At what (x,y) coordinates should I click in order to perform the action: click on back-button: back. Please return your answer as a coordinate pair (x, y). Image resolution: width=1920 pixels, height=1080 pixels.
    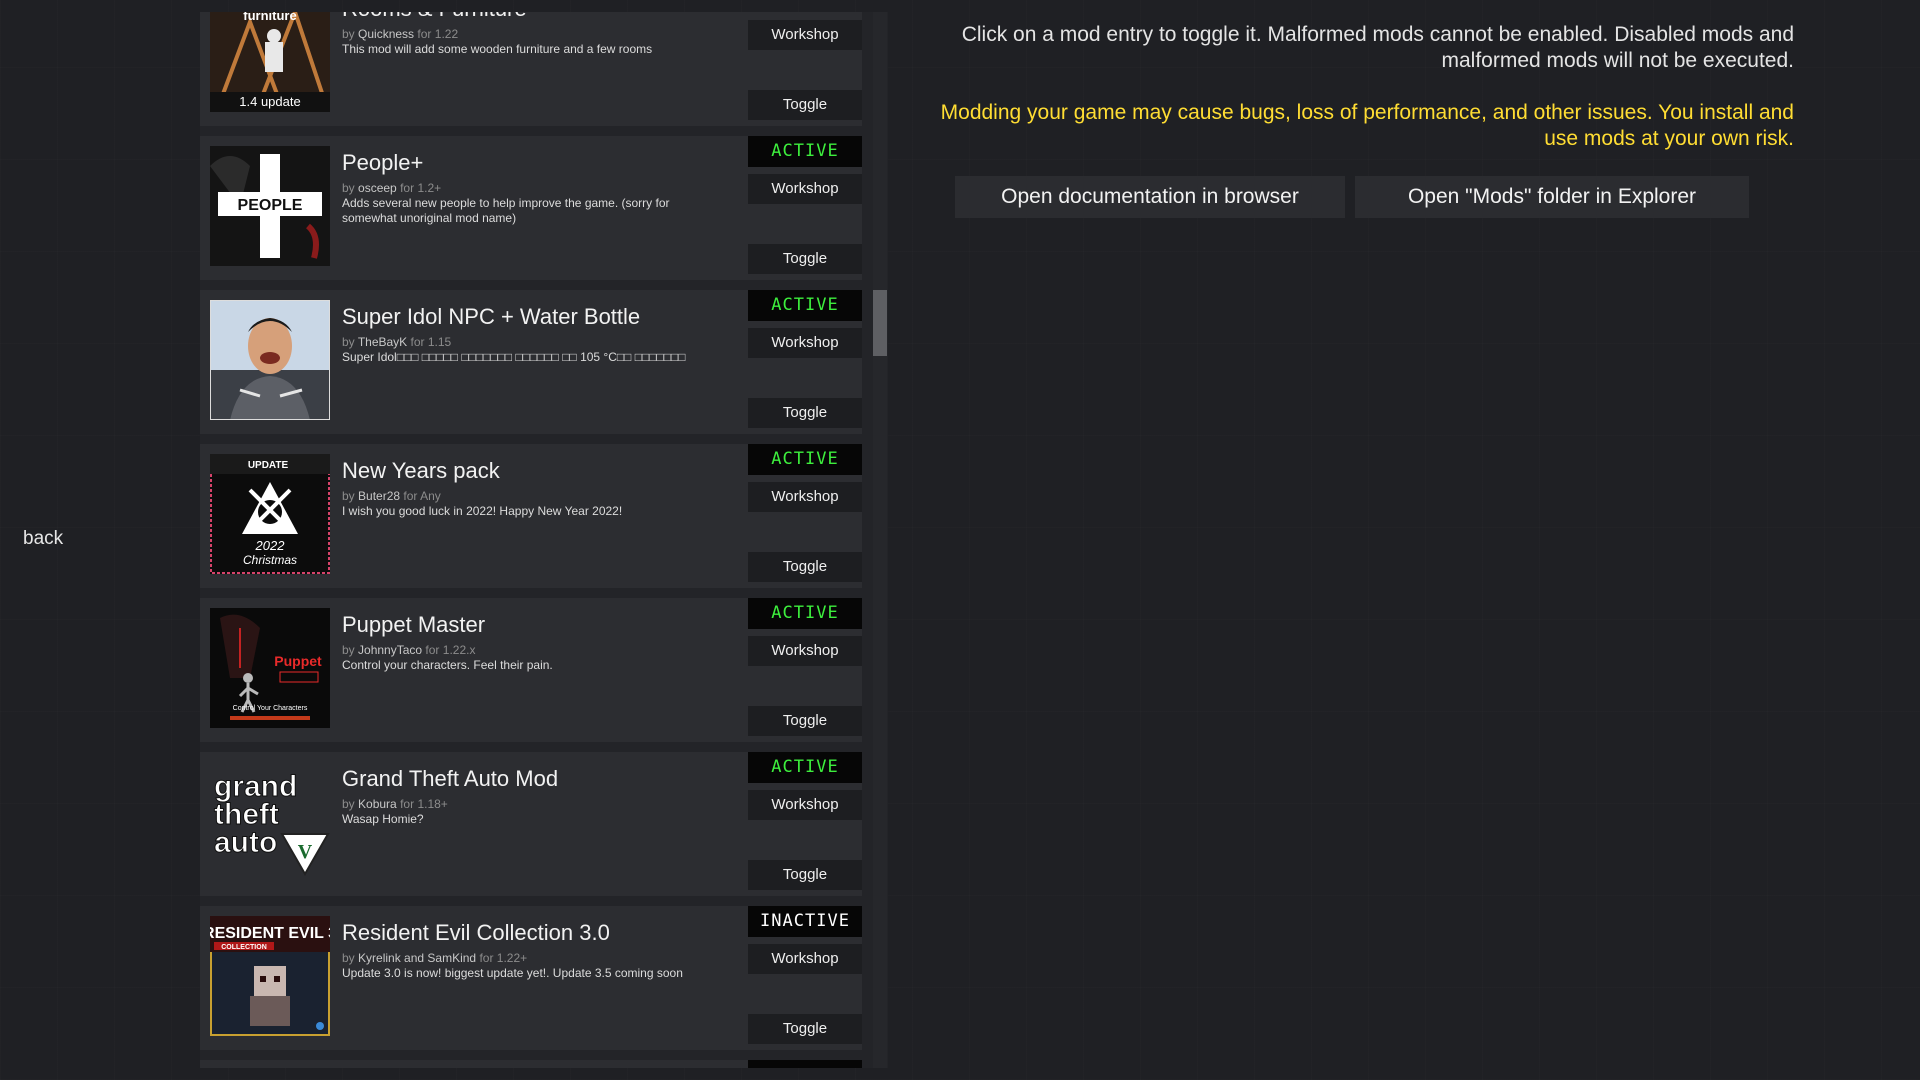
    Looking at the image, I should click on (43, 539).